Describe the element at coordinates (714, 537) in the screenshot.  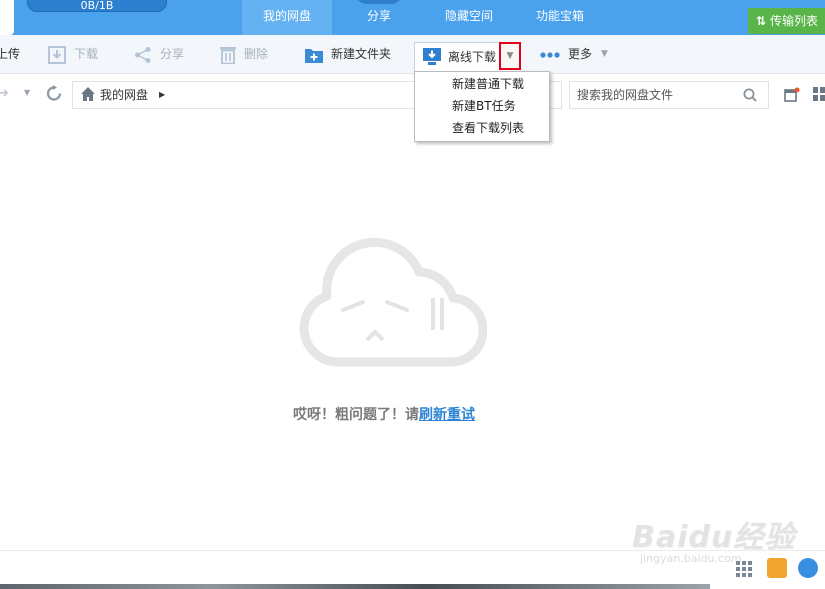
I see `baidu-watermark: Baidu经验` at that location.